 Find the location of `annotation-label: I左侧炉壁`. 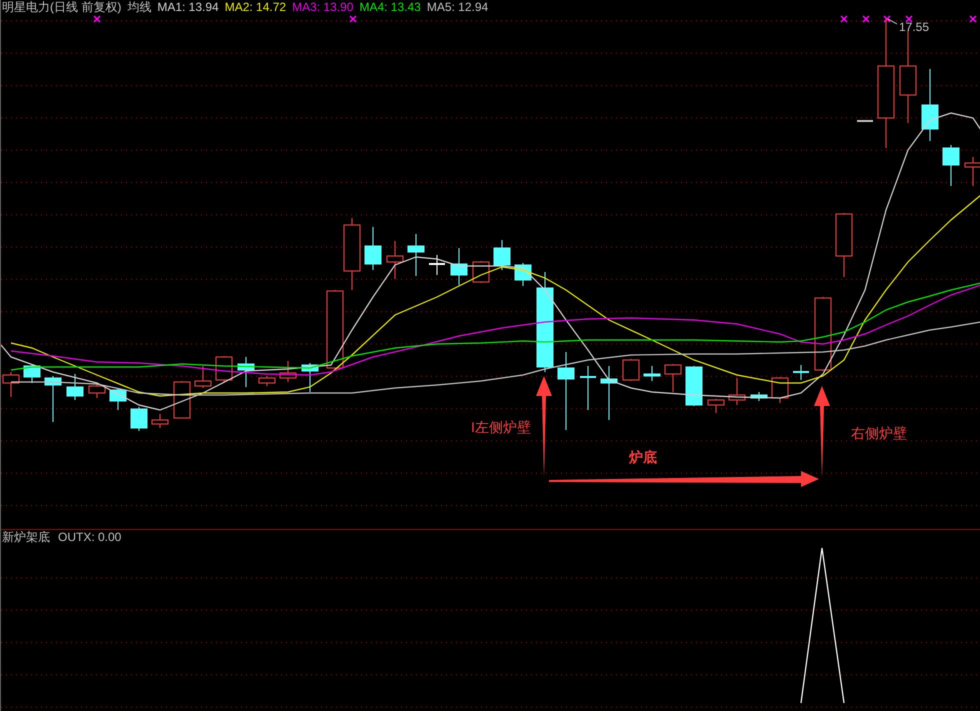

annotation-label: I左侧炉壁 is located at coordinates (501, 427).